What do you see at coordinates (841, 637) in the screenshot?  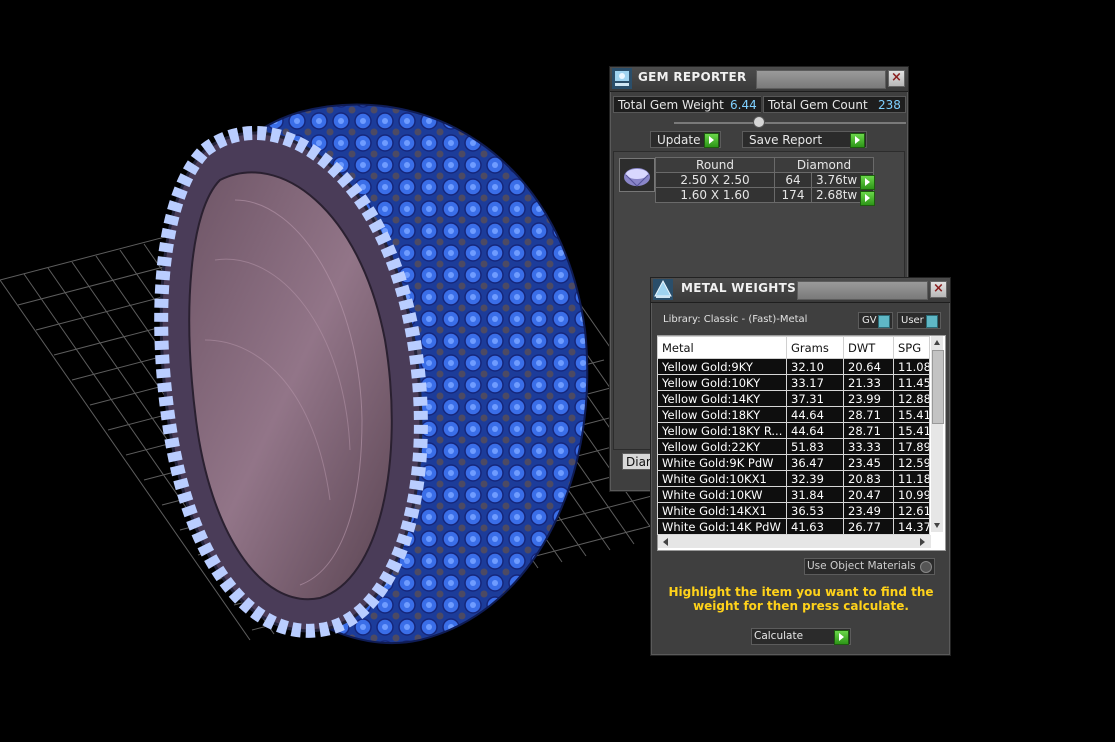 I see `calculate-arrow-icon` at bounding box center [841, 637].